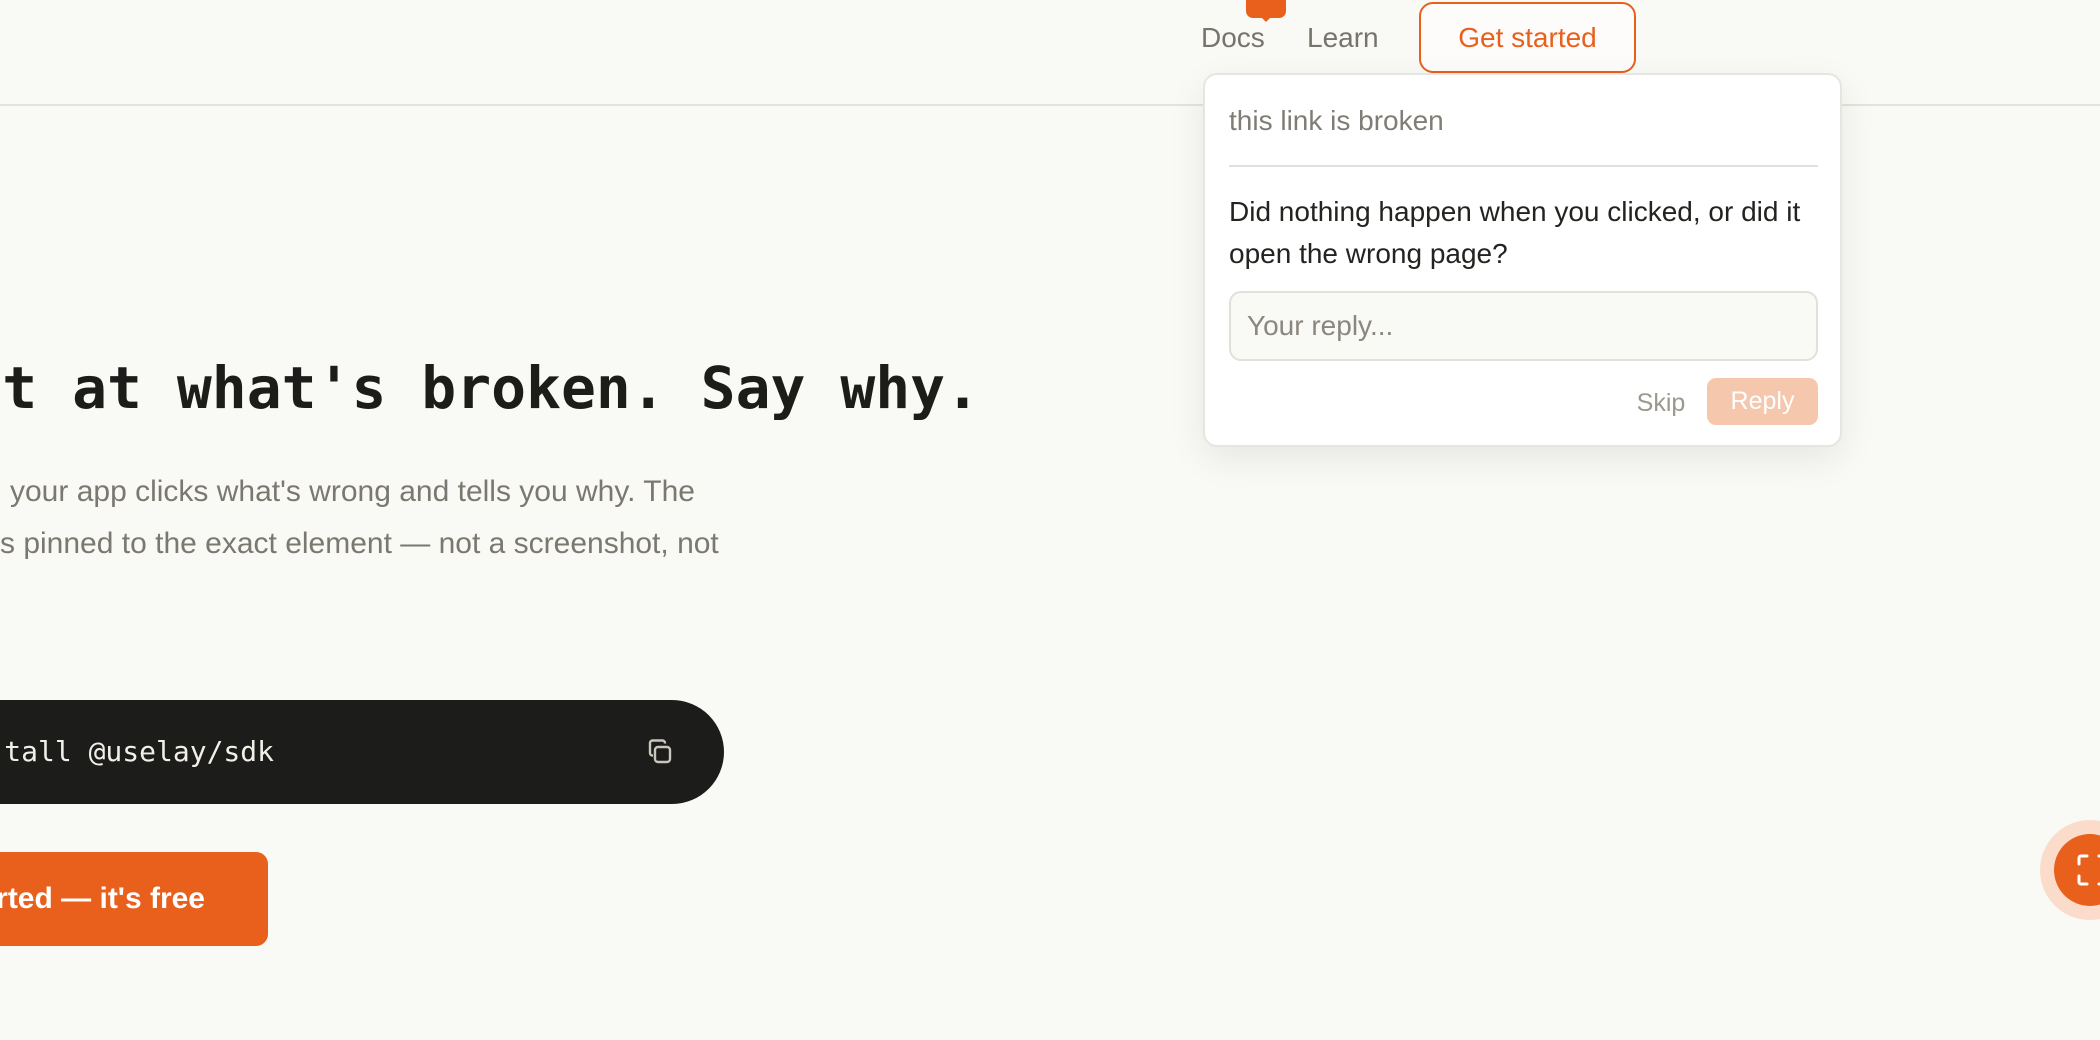 Image resolution: width=2100 pixels, height=1040 pixels. I want to click on install-command: tall @uselay/sdk, so click(139, 751).